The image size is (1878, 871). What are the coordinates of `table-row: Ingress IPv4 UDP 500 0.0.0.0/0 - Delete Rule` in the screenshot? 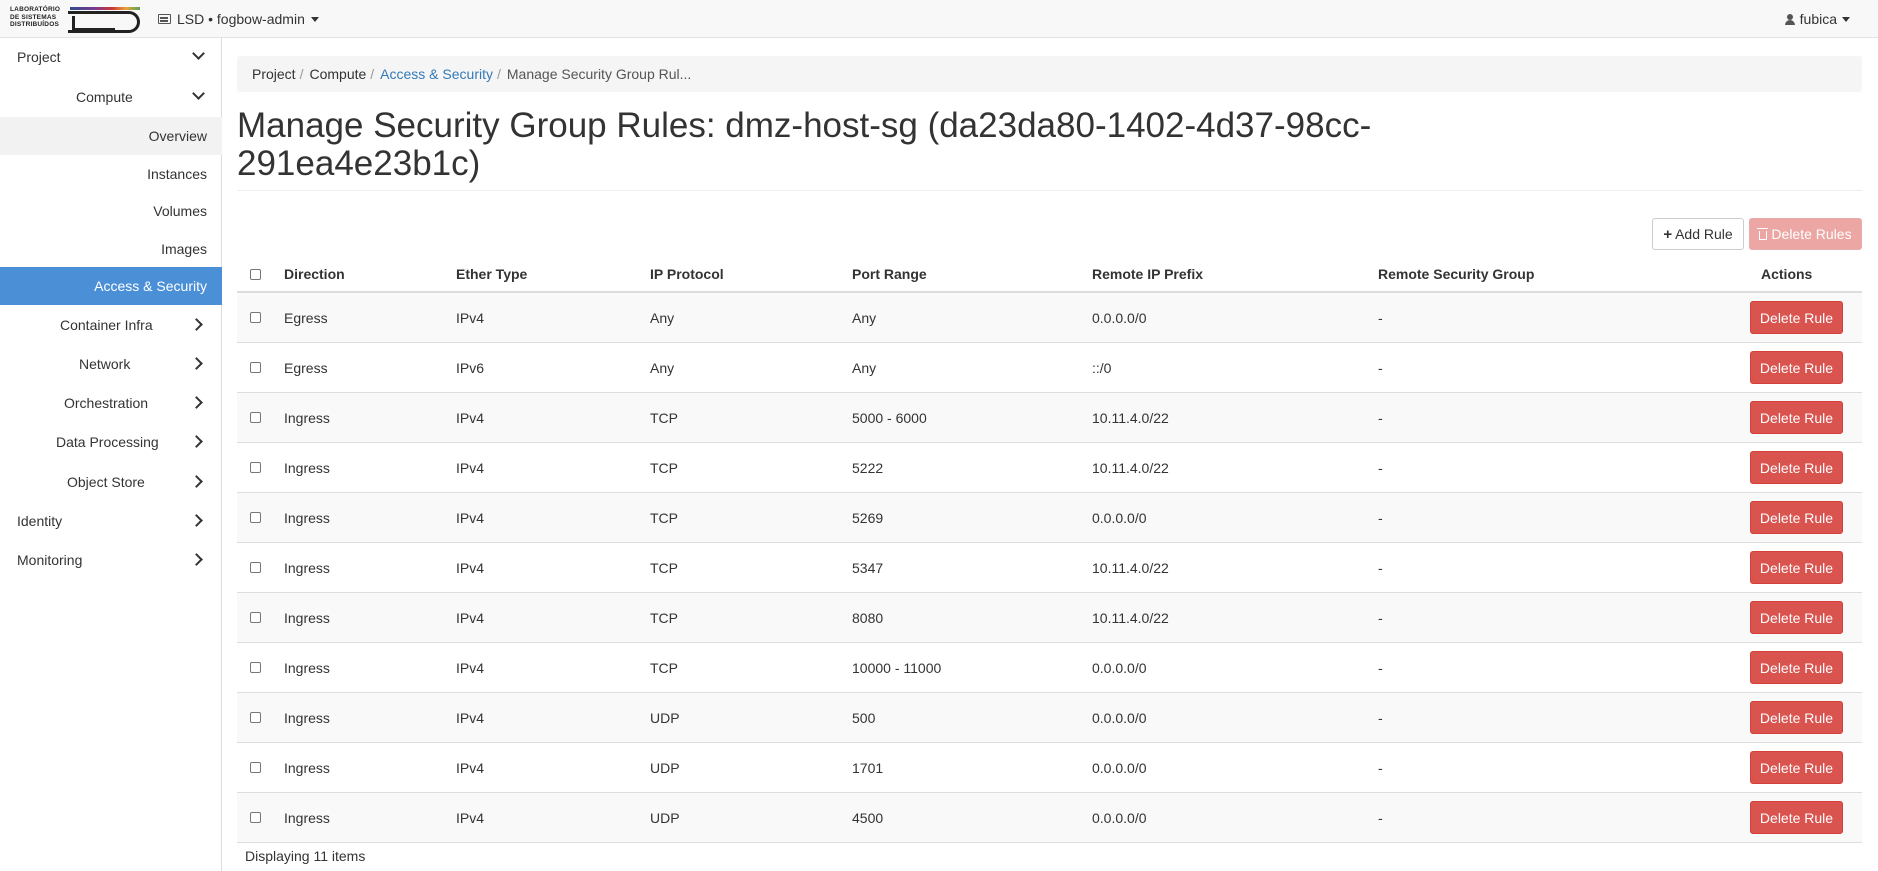 It's located at (1049, 718).